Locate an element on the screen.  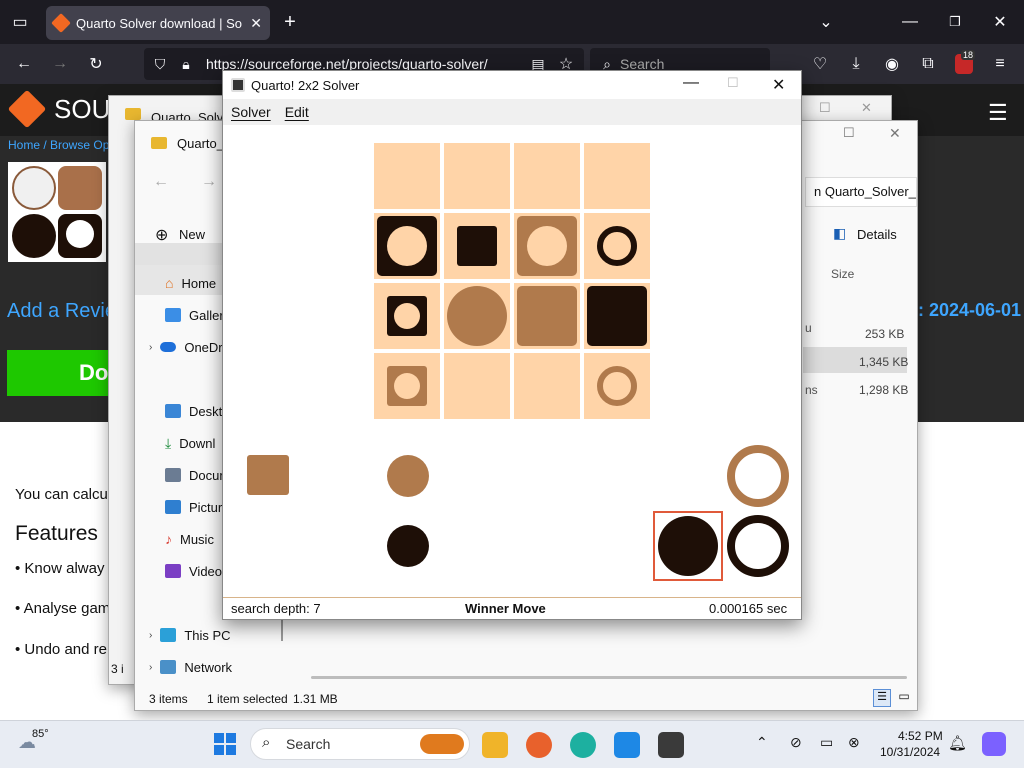
pocket-icon: ♡ is located at coordinates (820, 64).